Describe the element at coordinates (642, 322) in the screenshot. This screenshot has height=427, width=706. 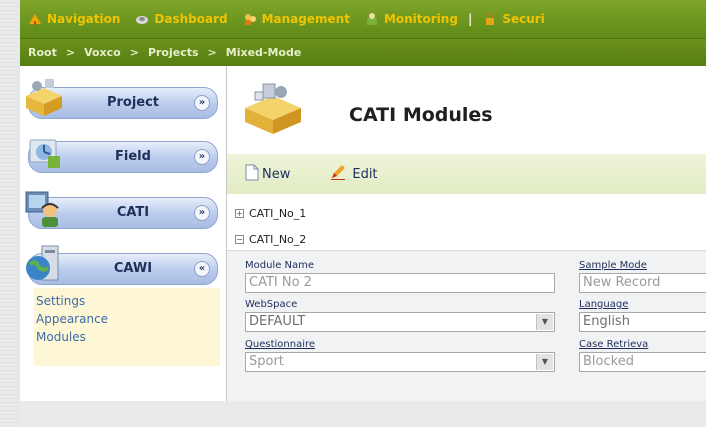
I see `language-select: English` at that location.